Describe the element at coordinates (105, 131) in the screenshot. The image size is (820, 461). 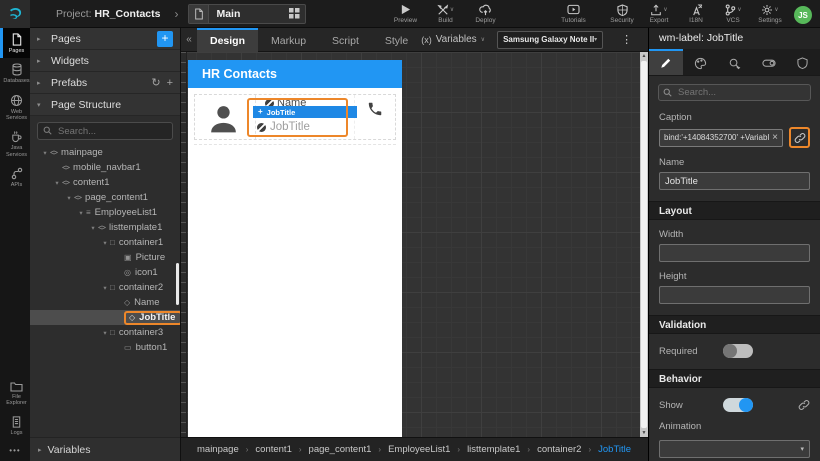
I see `tree-search-input` at that location.